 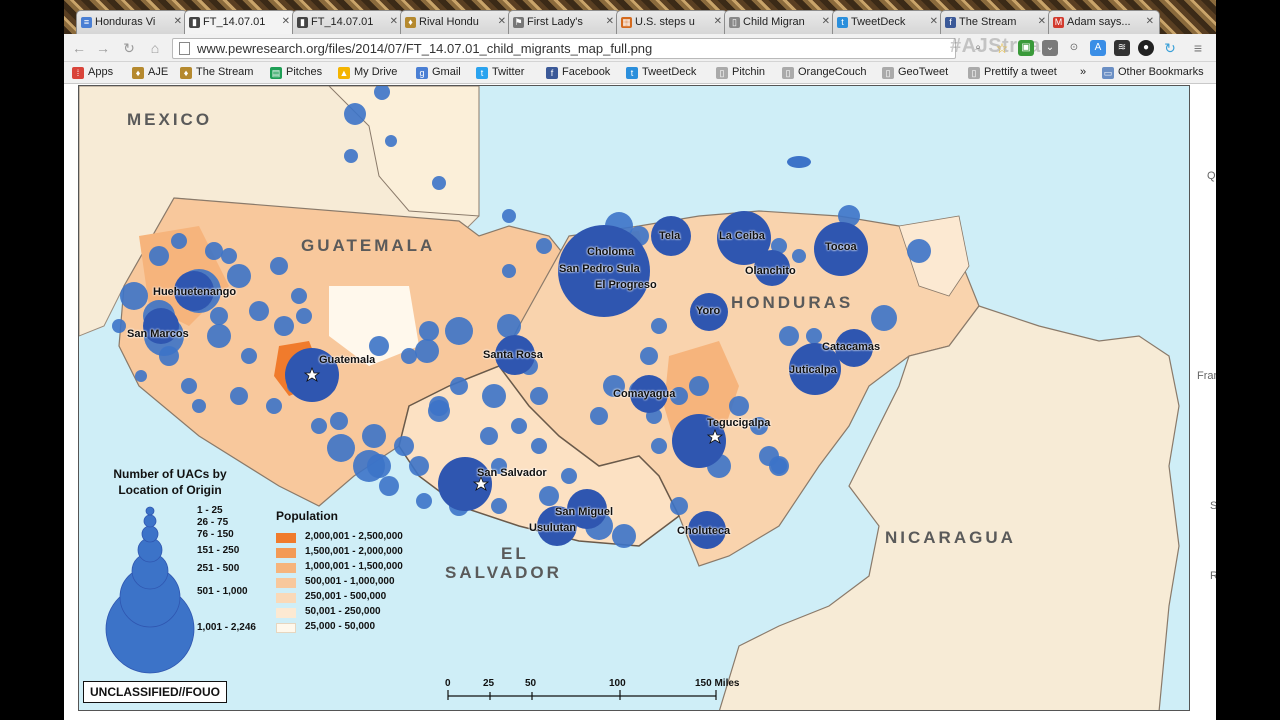 I want to click on page-icon, so click(x=184, y=48).